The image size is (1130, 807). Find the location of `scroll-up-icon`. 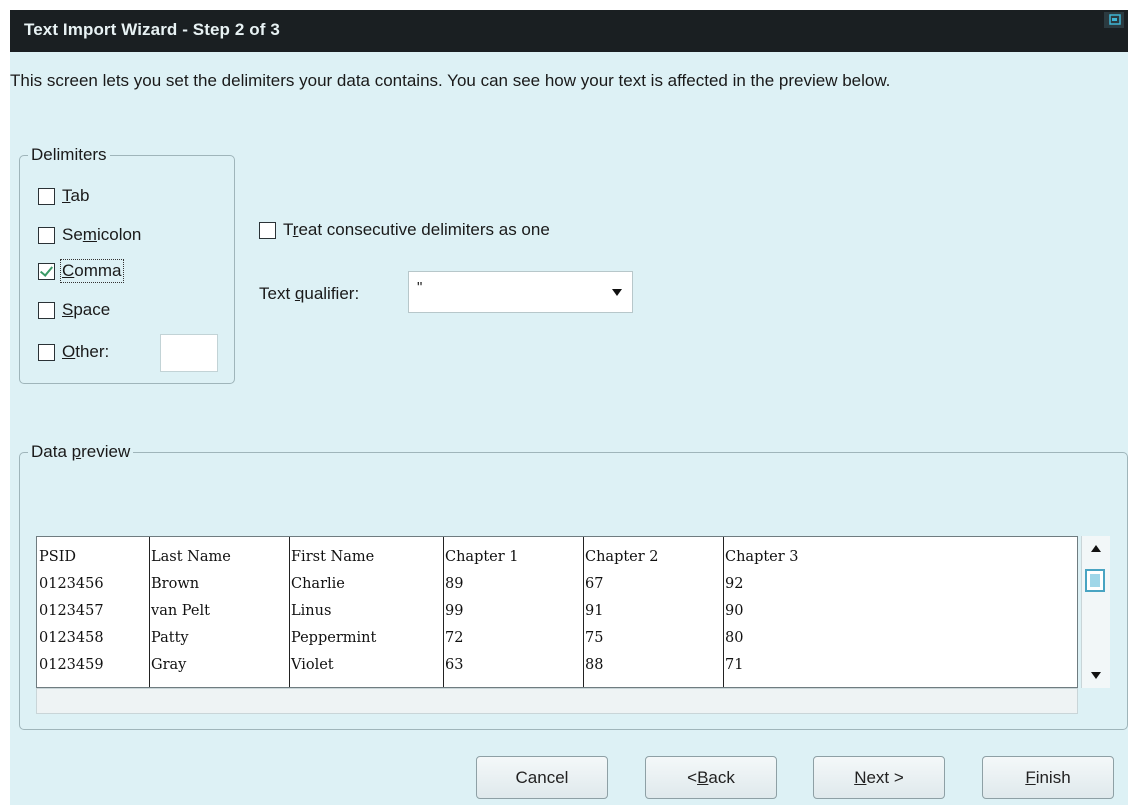

scroll-up-icon is located at coordinates (1096, 548).